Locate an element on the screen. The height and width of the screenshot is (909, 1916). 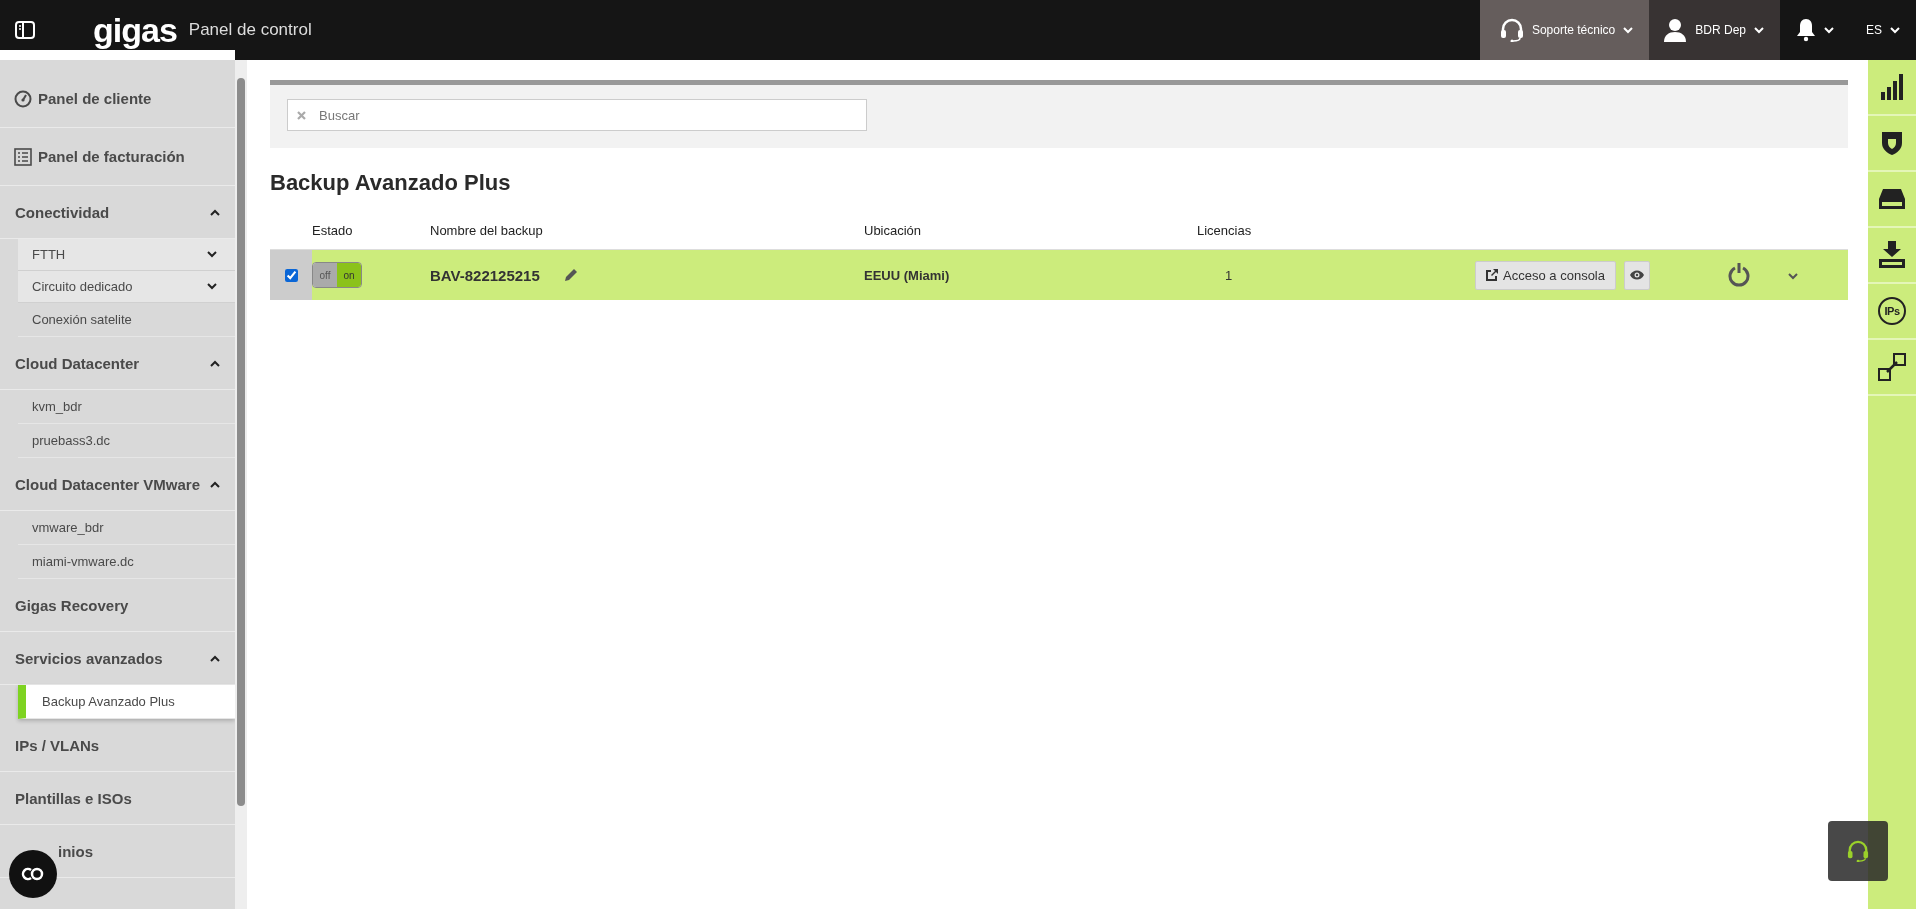
backup-name: BAV-822125215 is located at coordinates (485, 275).